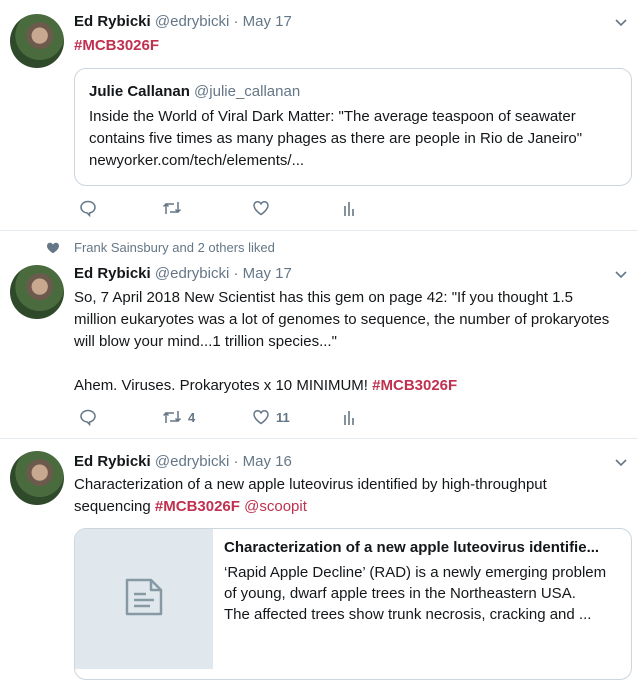 This screenshot has width=638, height=680. What do you see at coordinates (275, 506) in the screenshot?
I see `mention-link: @scoopit` at bounding box center [275, 506].